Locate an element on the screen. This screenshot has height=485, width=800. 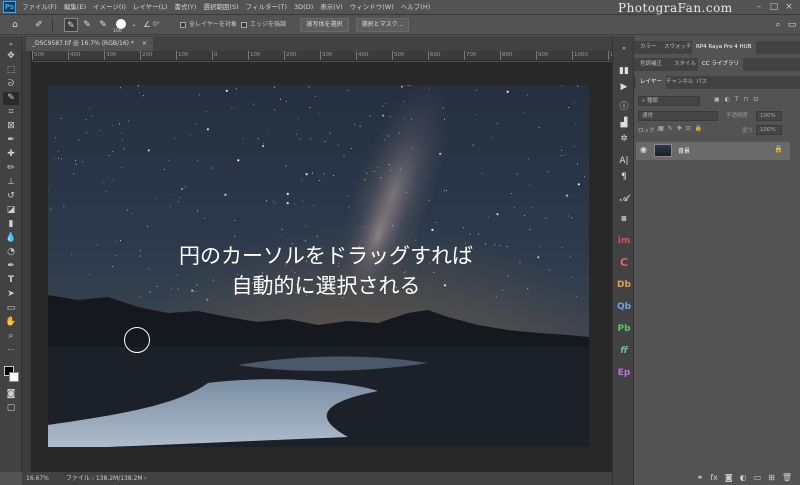
menu-item: 書式(Y) is located at coordinates (185, 7).